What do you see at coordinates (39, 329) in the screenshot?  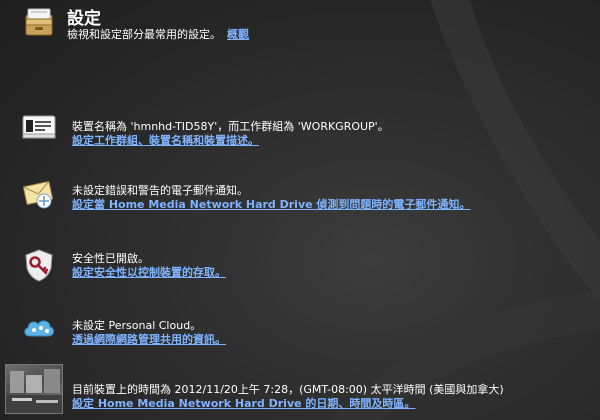 I see `cloud-icon` at bounding box center [39, 329].